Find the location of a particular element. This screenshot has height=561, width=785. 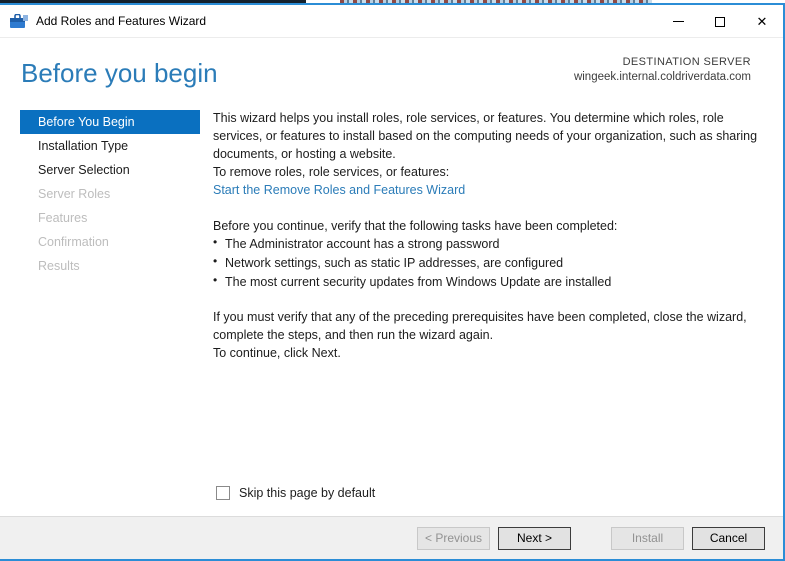

sidebar-item-before-you-begin: Before You Begin is located at coordinates (110, 122).